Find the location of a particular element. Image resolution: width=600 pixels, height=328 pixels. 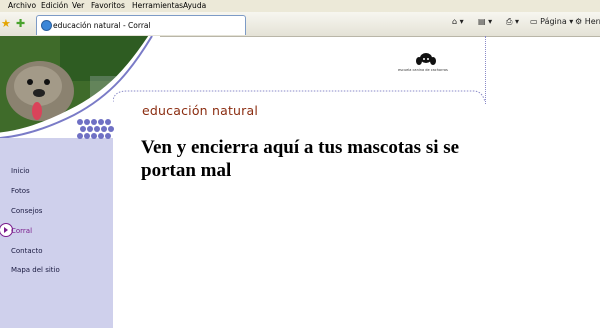

menu-archivo: Archivo is located at coordinates (22, 5).